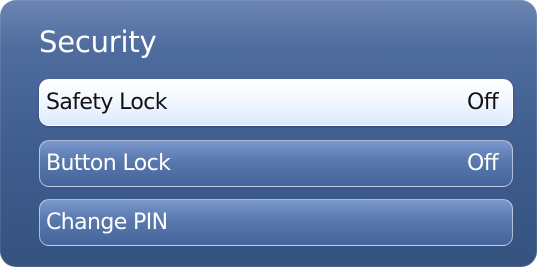 This screenshot has width=537, height=267. Describe the element at coordinates (98, 42) in the screenshot. I see `menu-title: Security` at that location.